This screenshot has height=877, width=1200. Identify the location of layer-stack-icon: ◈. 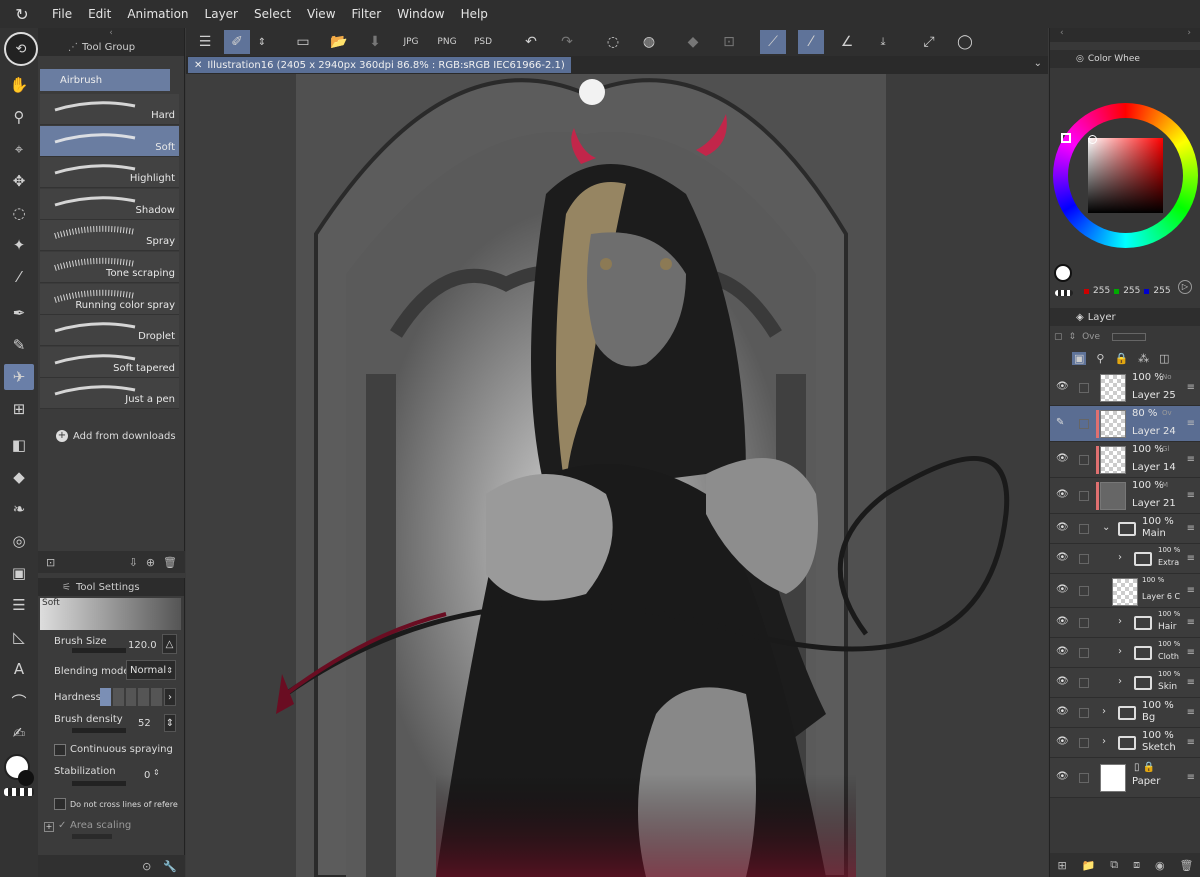
(1080, 317).